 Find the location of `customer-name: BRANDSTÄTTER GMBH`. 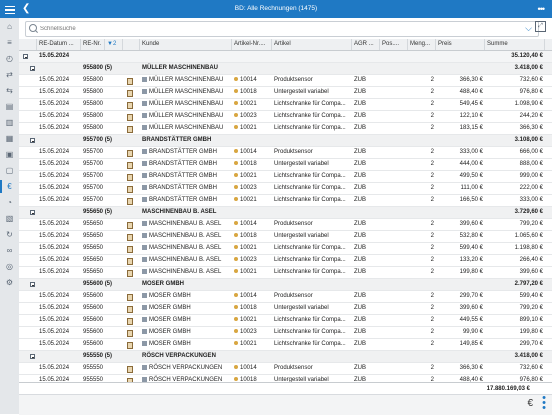

customer-name: BRANDSTÄTTER GMBH is located at coordinates (183, 152).